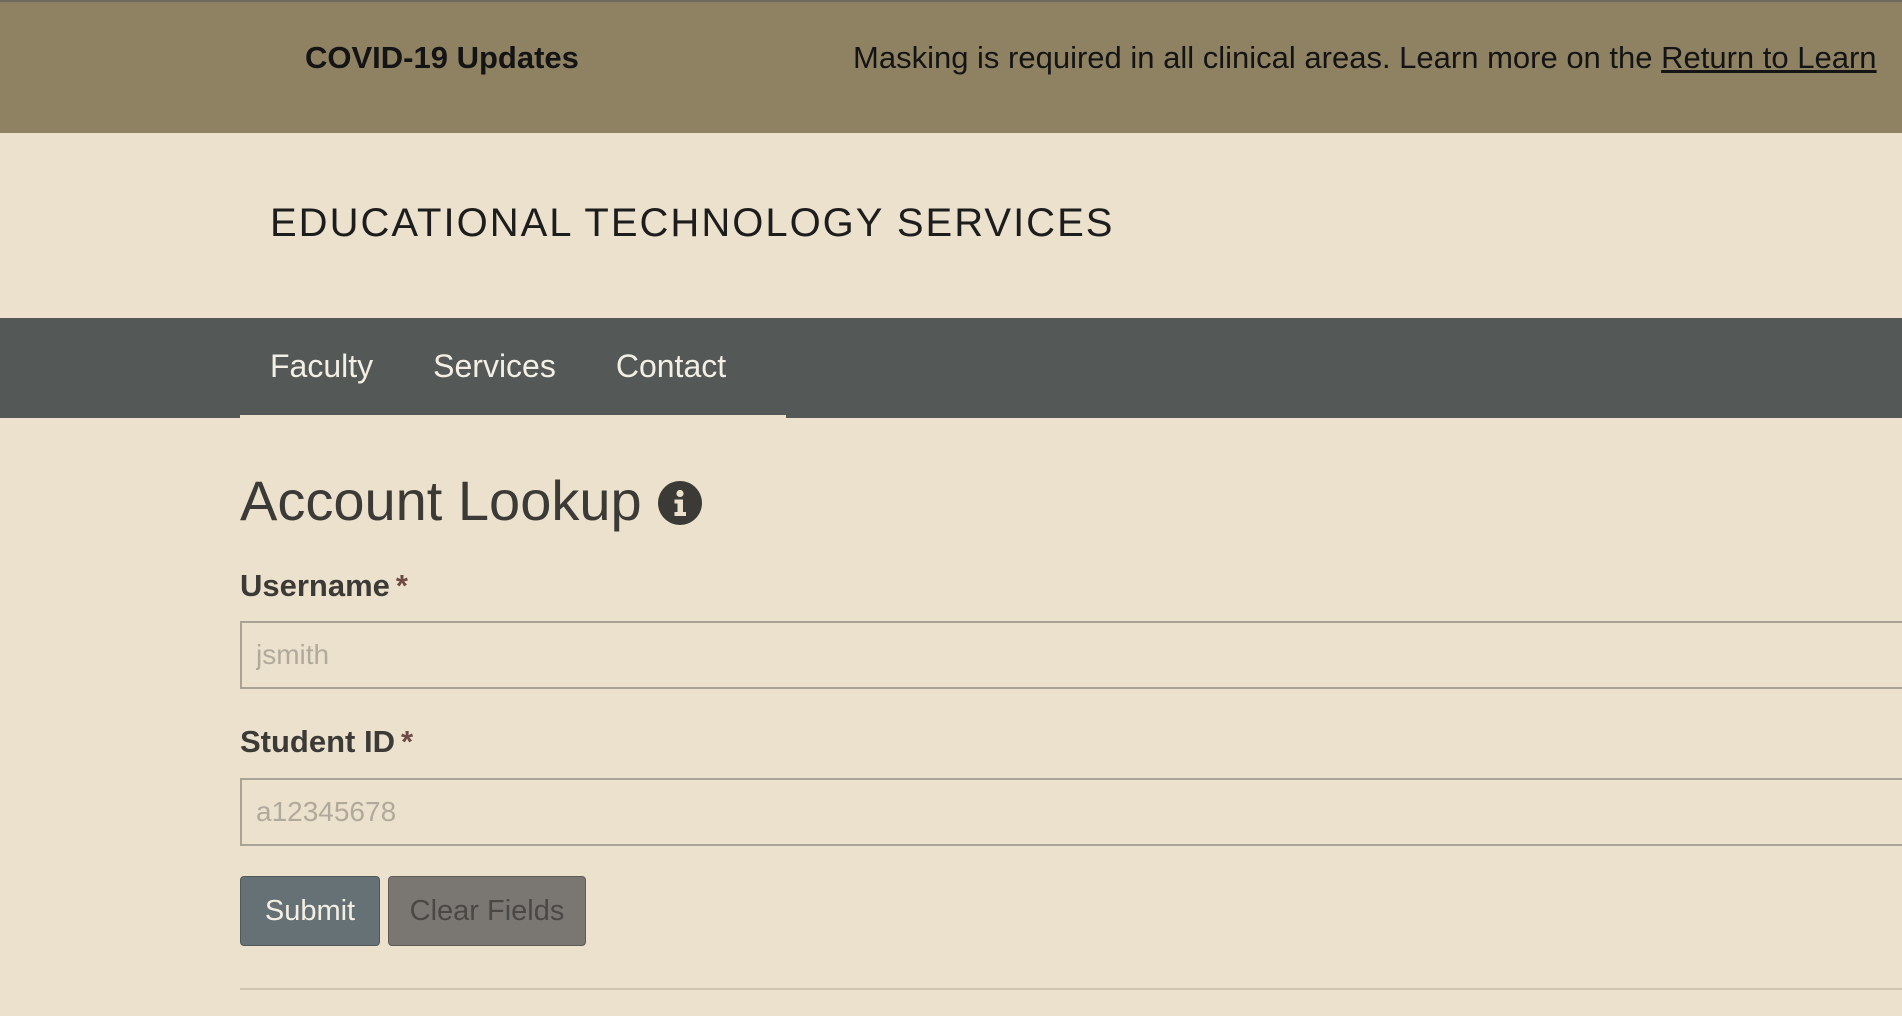  I want to click on nav-item-faculty: Faculty, so click(321, 366).